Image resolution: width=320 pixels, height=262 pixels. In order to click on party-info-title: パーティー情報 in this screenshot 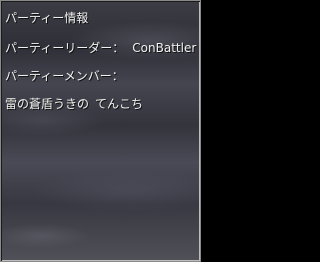, I will do `click(47, 18)`.